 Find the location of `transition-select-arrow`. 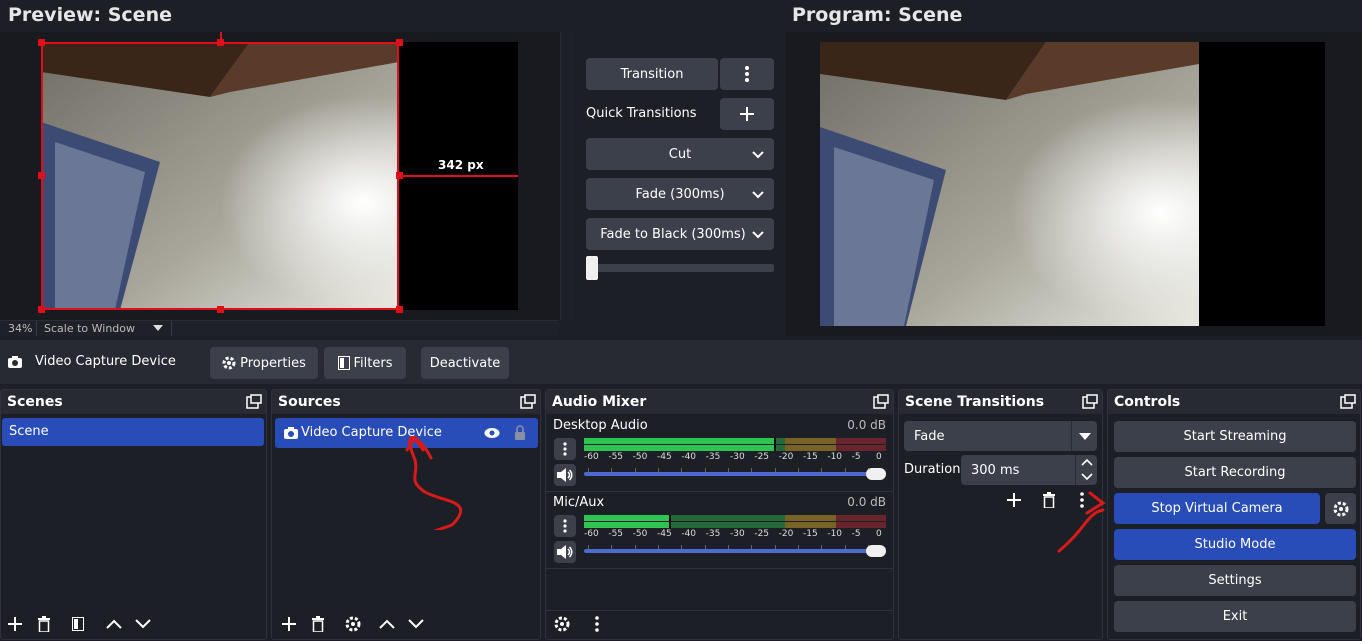

transition-select-arrow is located at coordinates (1084, 436).